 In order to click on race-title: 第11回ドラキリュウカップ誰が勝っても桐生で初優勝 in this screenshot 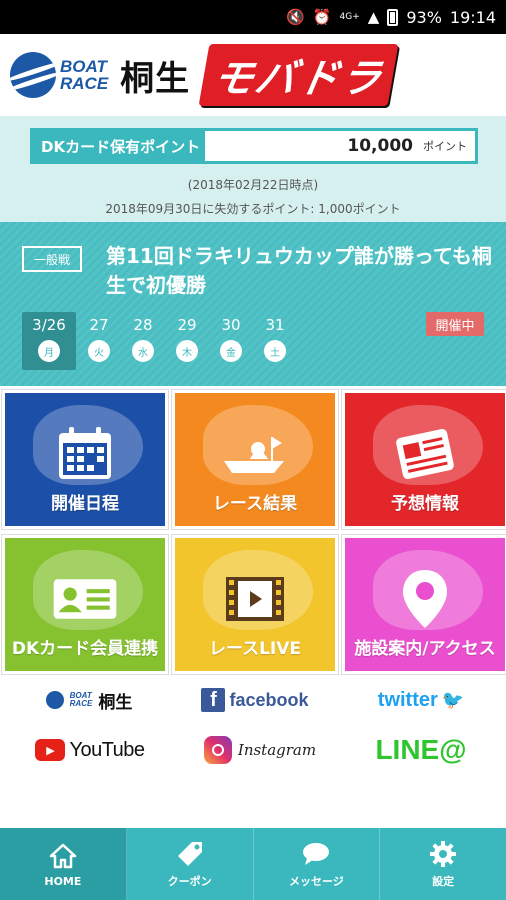, I will do `click(301, 271)`.